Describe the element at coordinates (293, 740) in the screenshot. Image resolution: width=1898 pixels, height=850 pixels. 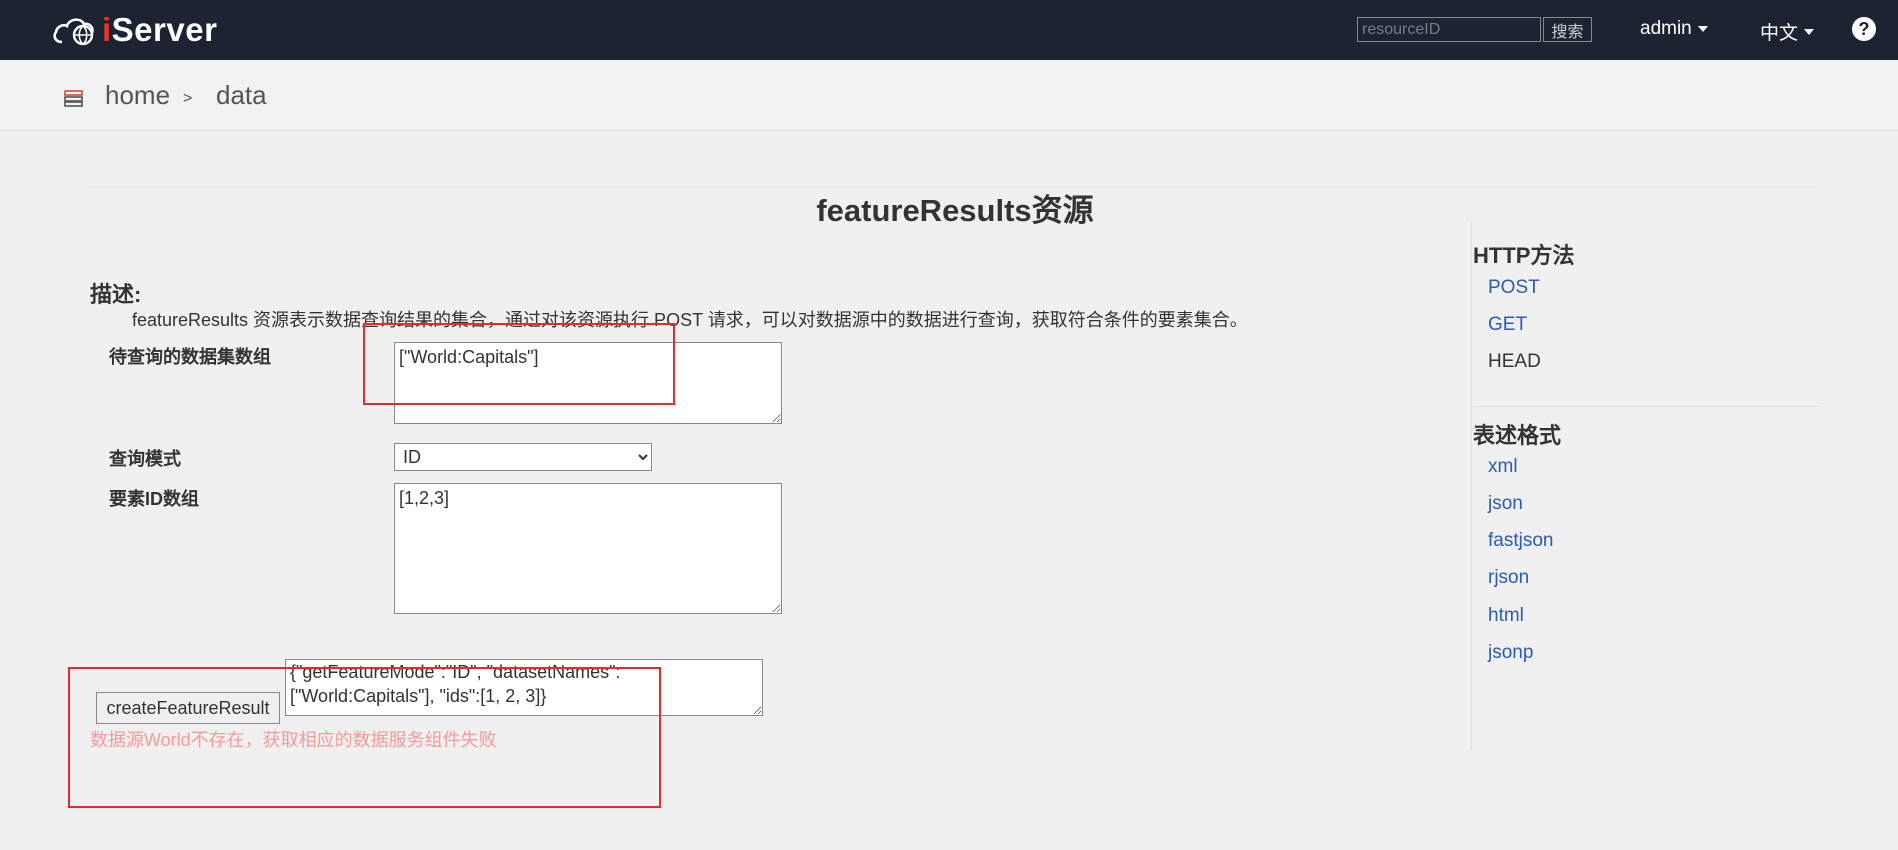
I see `error-message: 数据源World不存在，获取相应的数据服务组件失败` at that location.